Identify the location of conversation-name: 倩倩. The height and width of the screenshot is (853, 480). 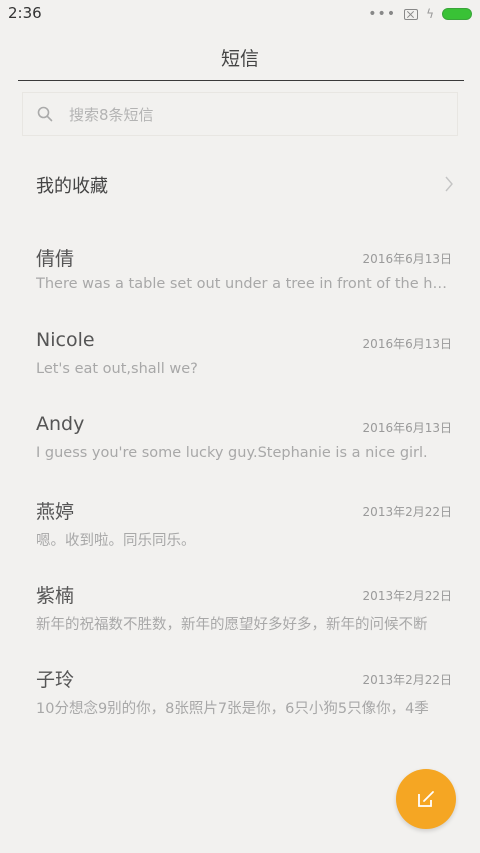
(55, 259).